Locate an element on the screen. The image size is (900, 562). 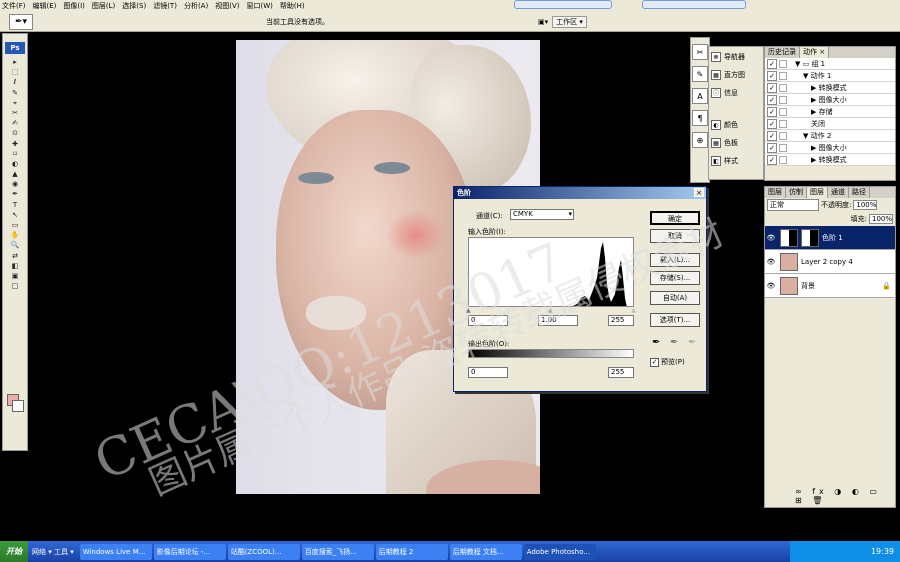
gamma-slider: ▲ is located at coordinates (550, 310).